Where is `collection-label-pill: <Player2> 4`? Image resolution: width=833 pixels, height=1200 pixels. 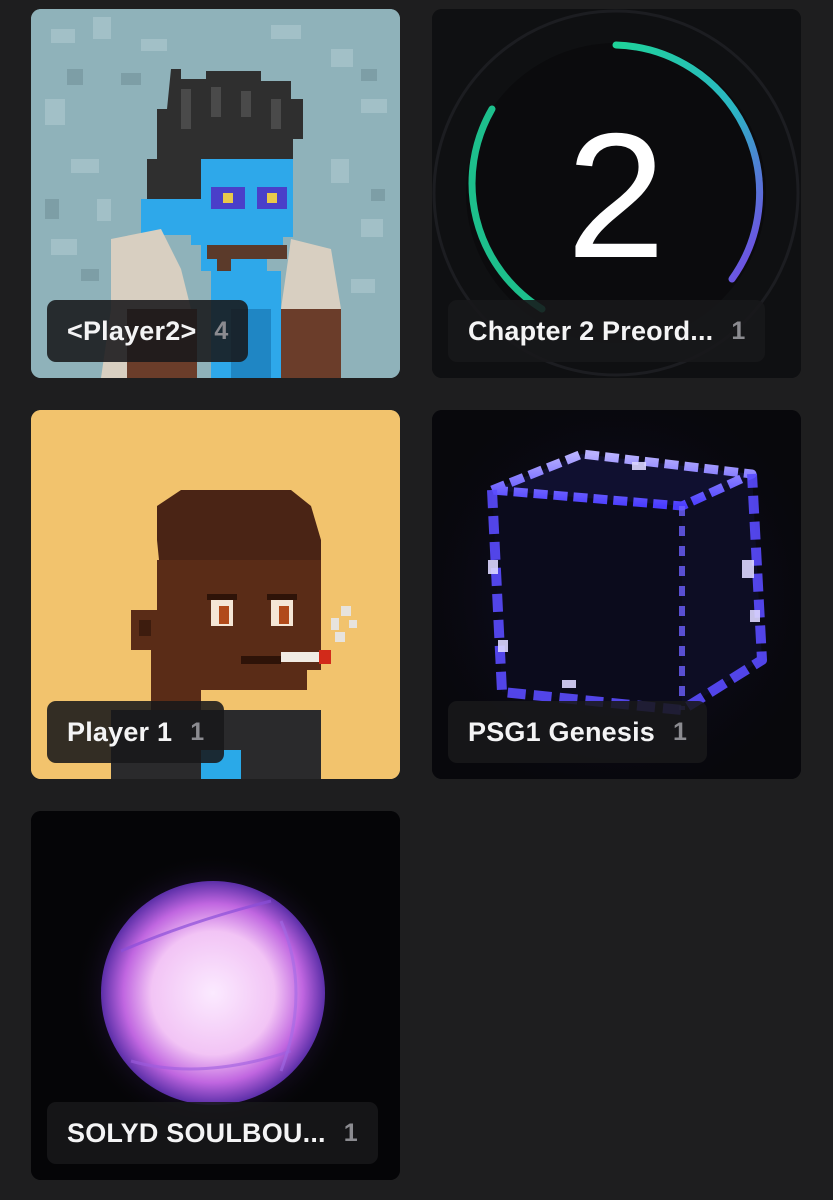 collection-label-pill: <Player2> 4 is located at coordinates (148, 331).